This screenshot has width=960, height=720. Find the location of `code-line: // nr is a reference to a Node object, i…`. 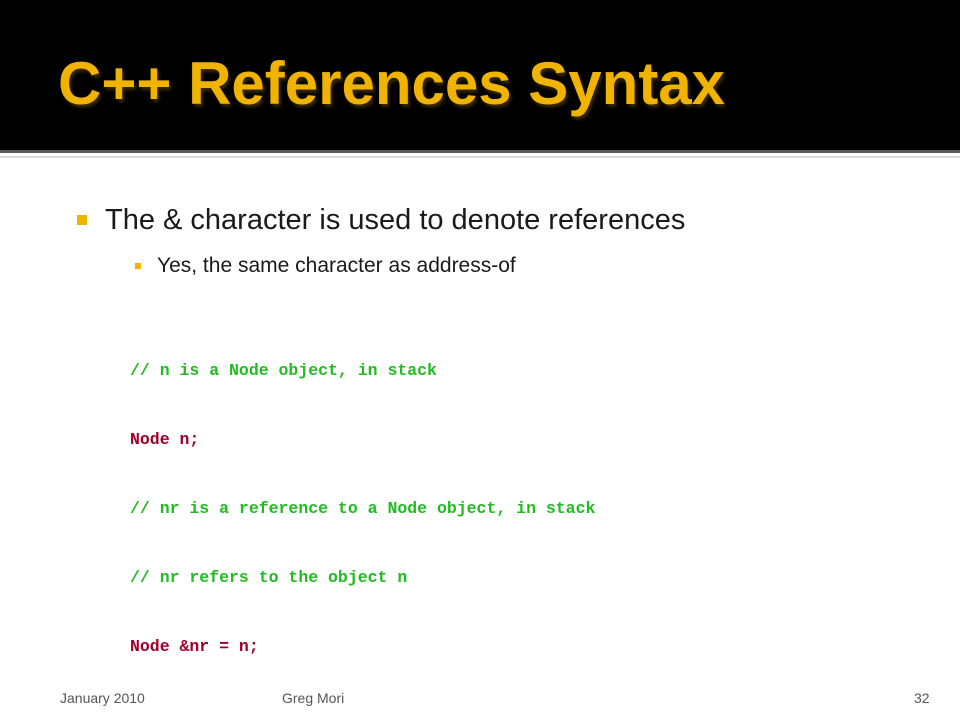

code-line: // nr is a reference to a Node object, i… is located at coordinates (363, 508).